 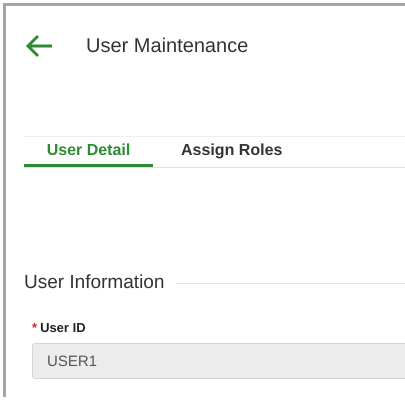 I want to click on section-title: User Information, so click(x=94, y=283).